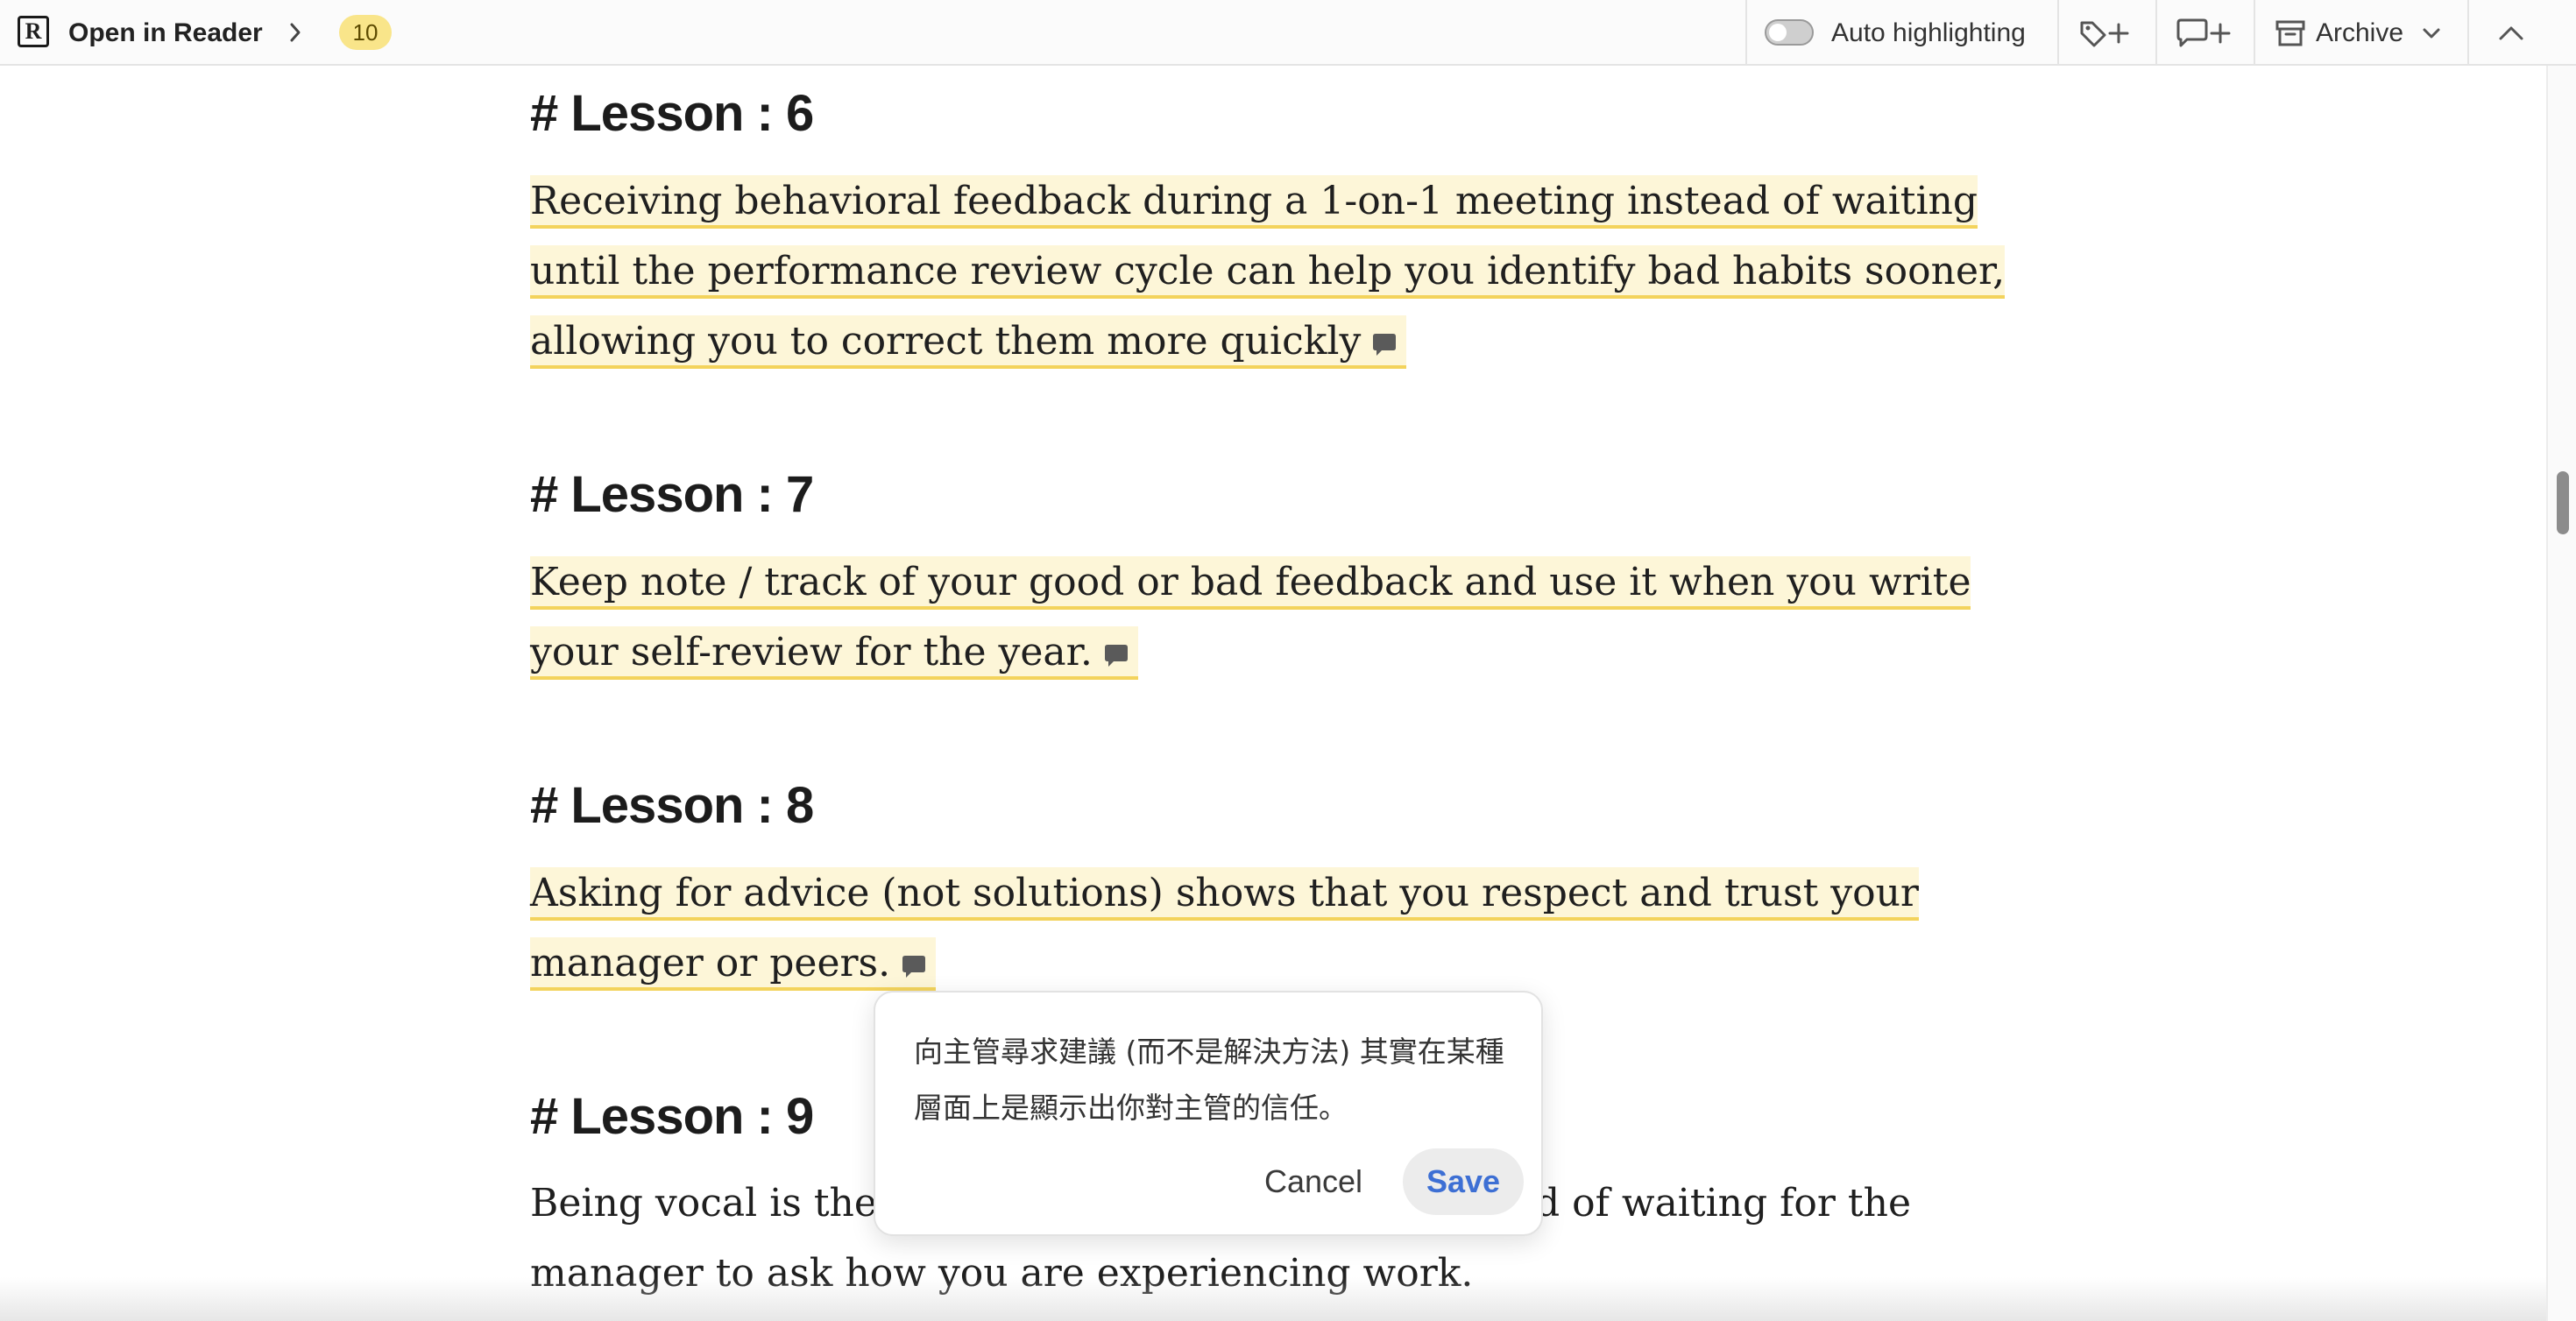  I want to click on lesson-paragraph-continued: d of waiting for the, so click(1798, 1204).